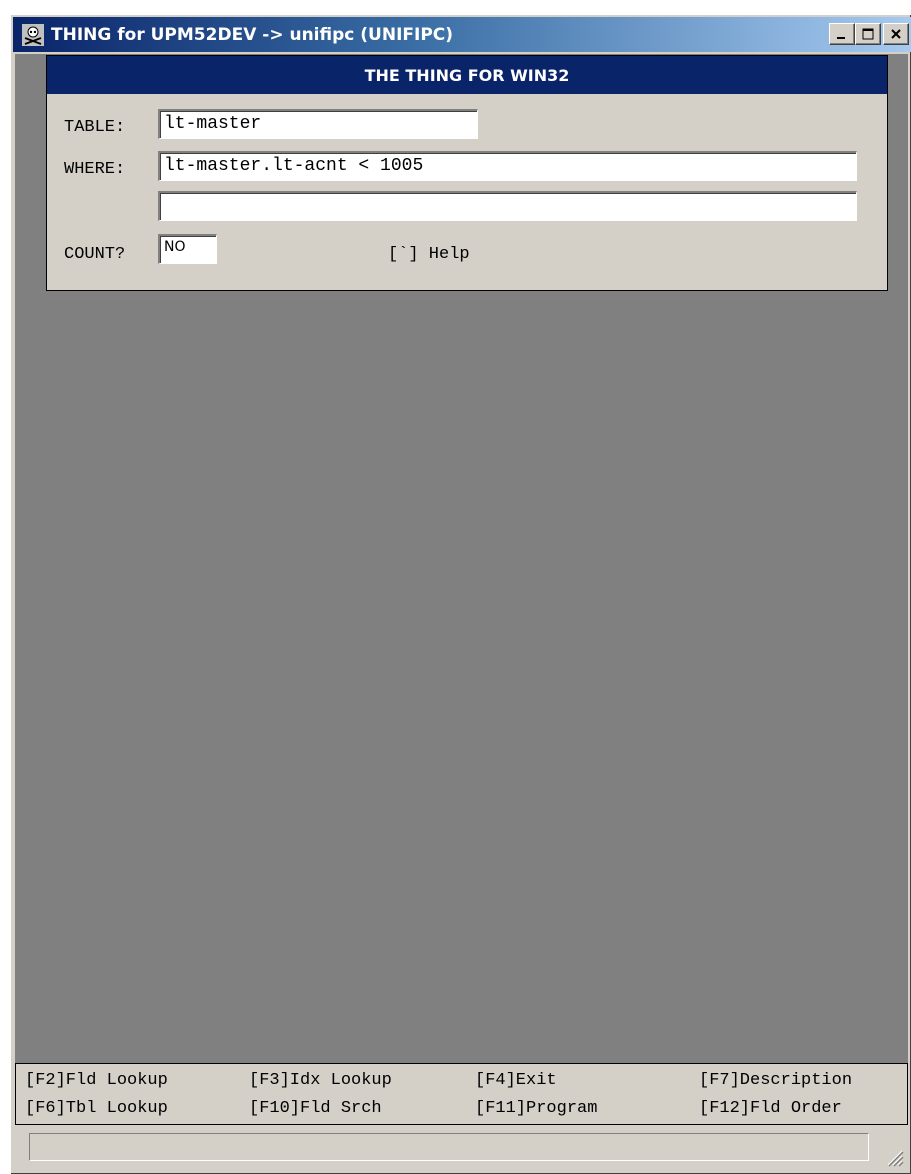 The width and height of the screenshot is (911, 1174). Describe the element at coordinates (187, 249) in the screenshot. I see `count-input: NO` at that location.